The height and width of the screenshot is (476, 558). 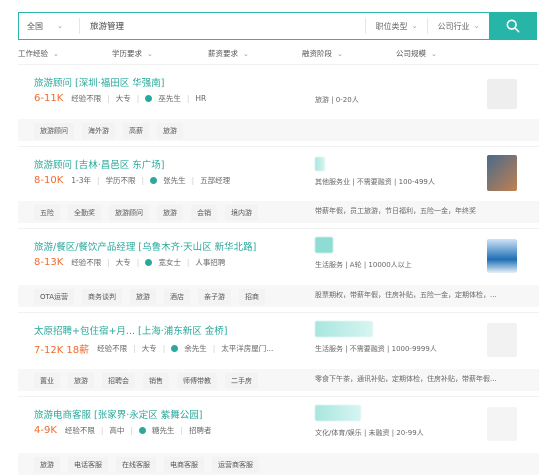 What do you see at coordinates (88, 465) in the screenshot?
I see `tag: 电话客服` at bounding box center [88, 465].